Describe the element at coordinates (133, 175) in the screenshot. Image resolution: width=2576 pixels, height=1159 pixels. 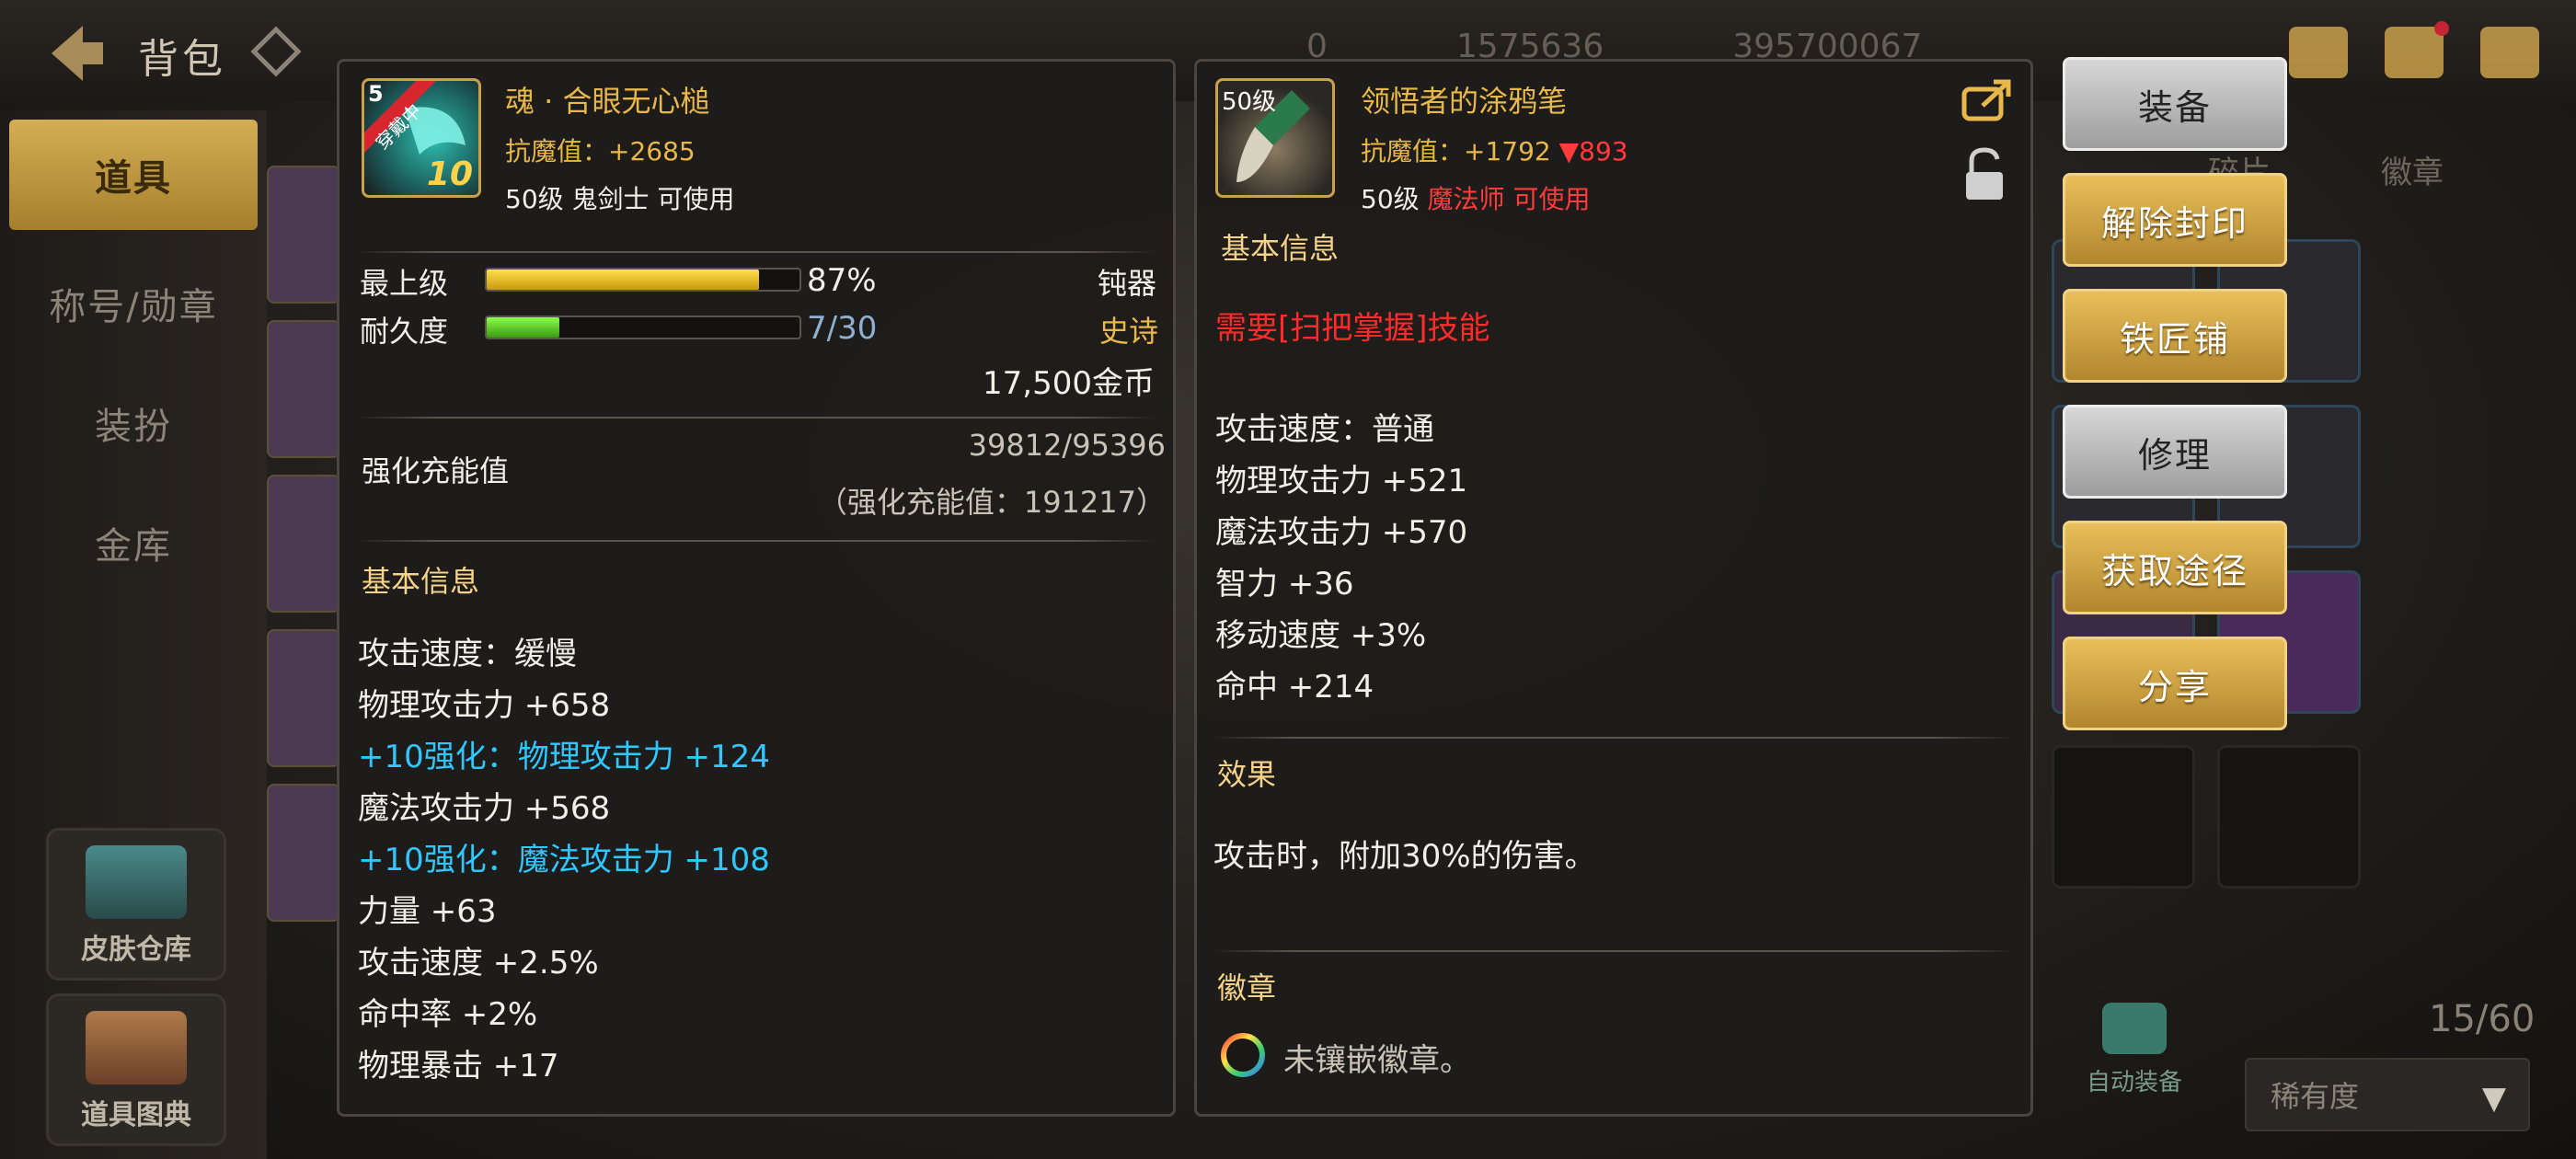
I see `menu-item-items: 道具` at that location.